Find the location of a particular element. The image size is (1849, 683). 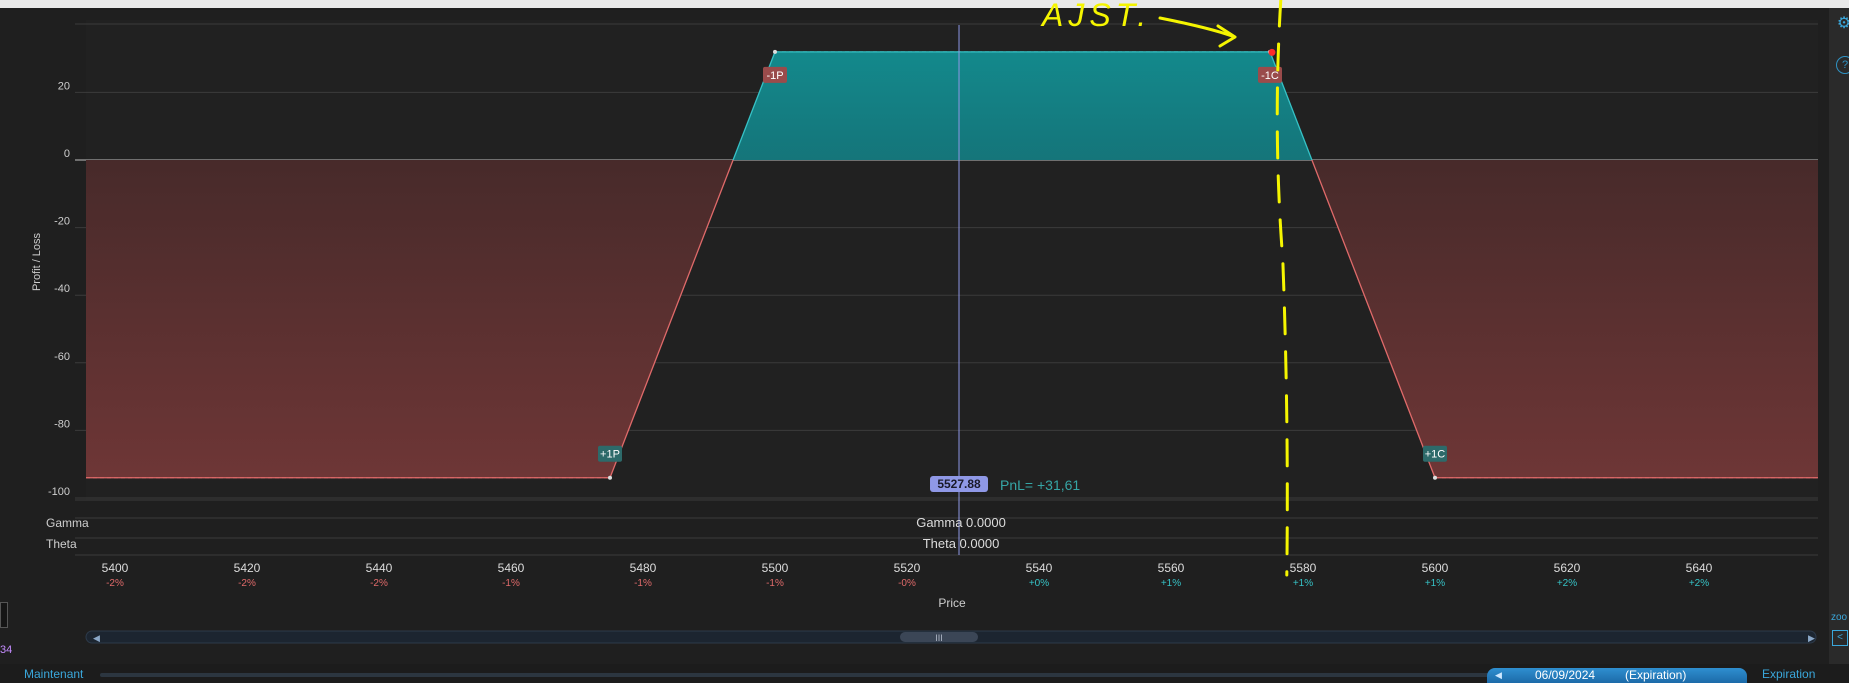

date-suffix: (Expiration) is located at coordinates (1656, 675).